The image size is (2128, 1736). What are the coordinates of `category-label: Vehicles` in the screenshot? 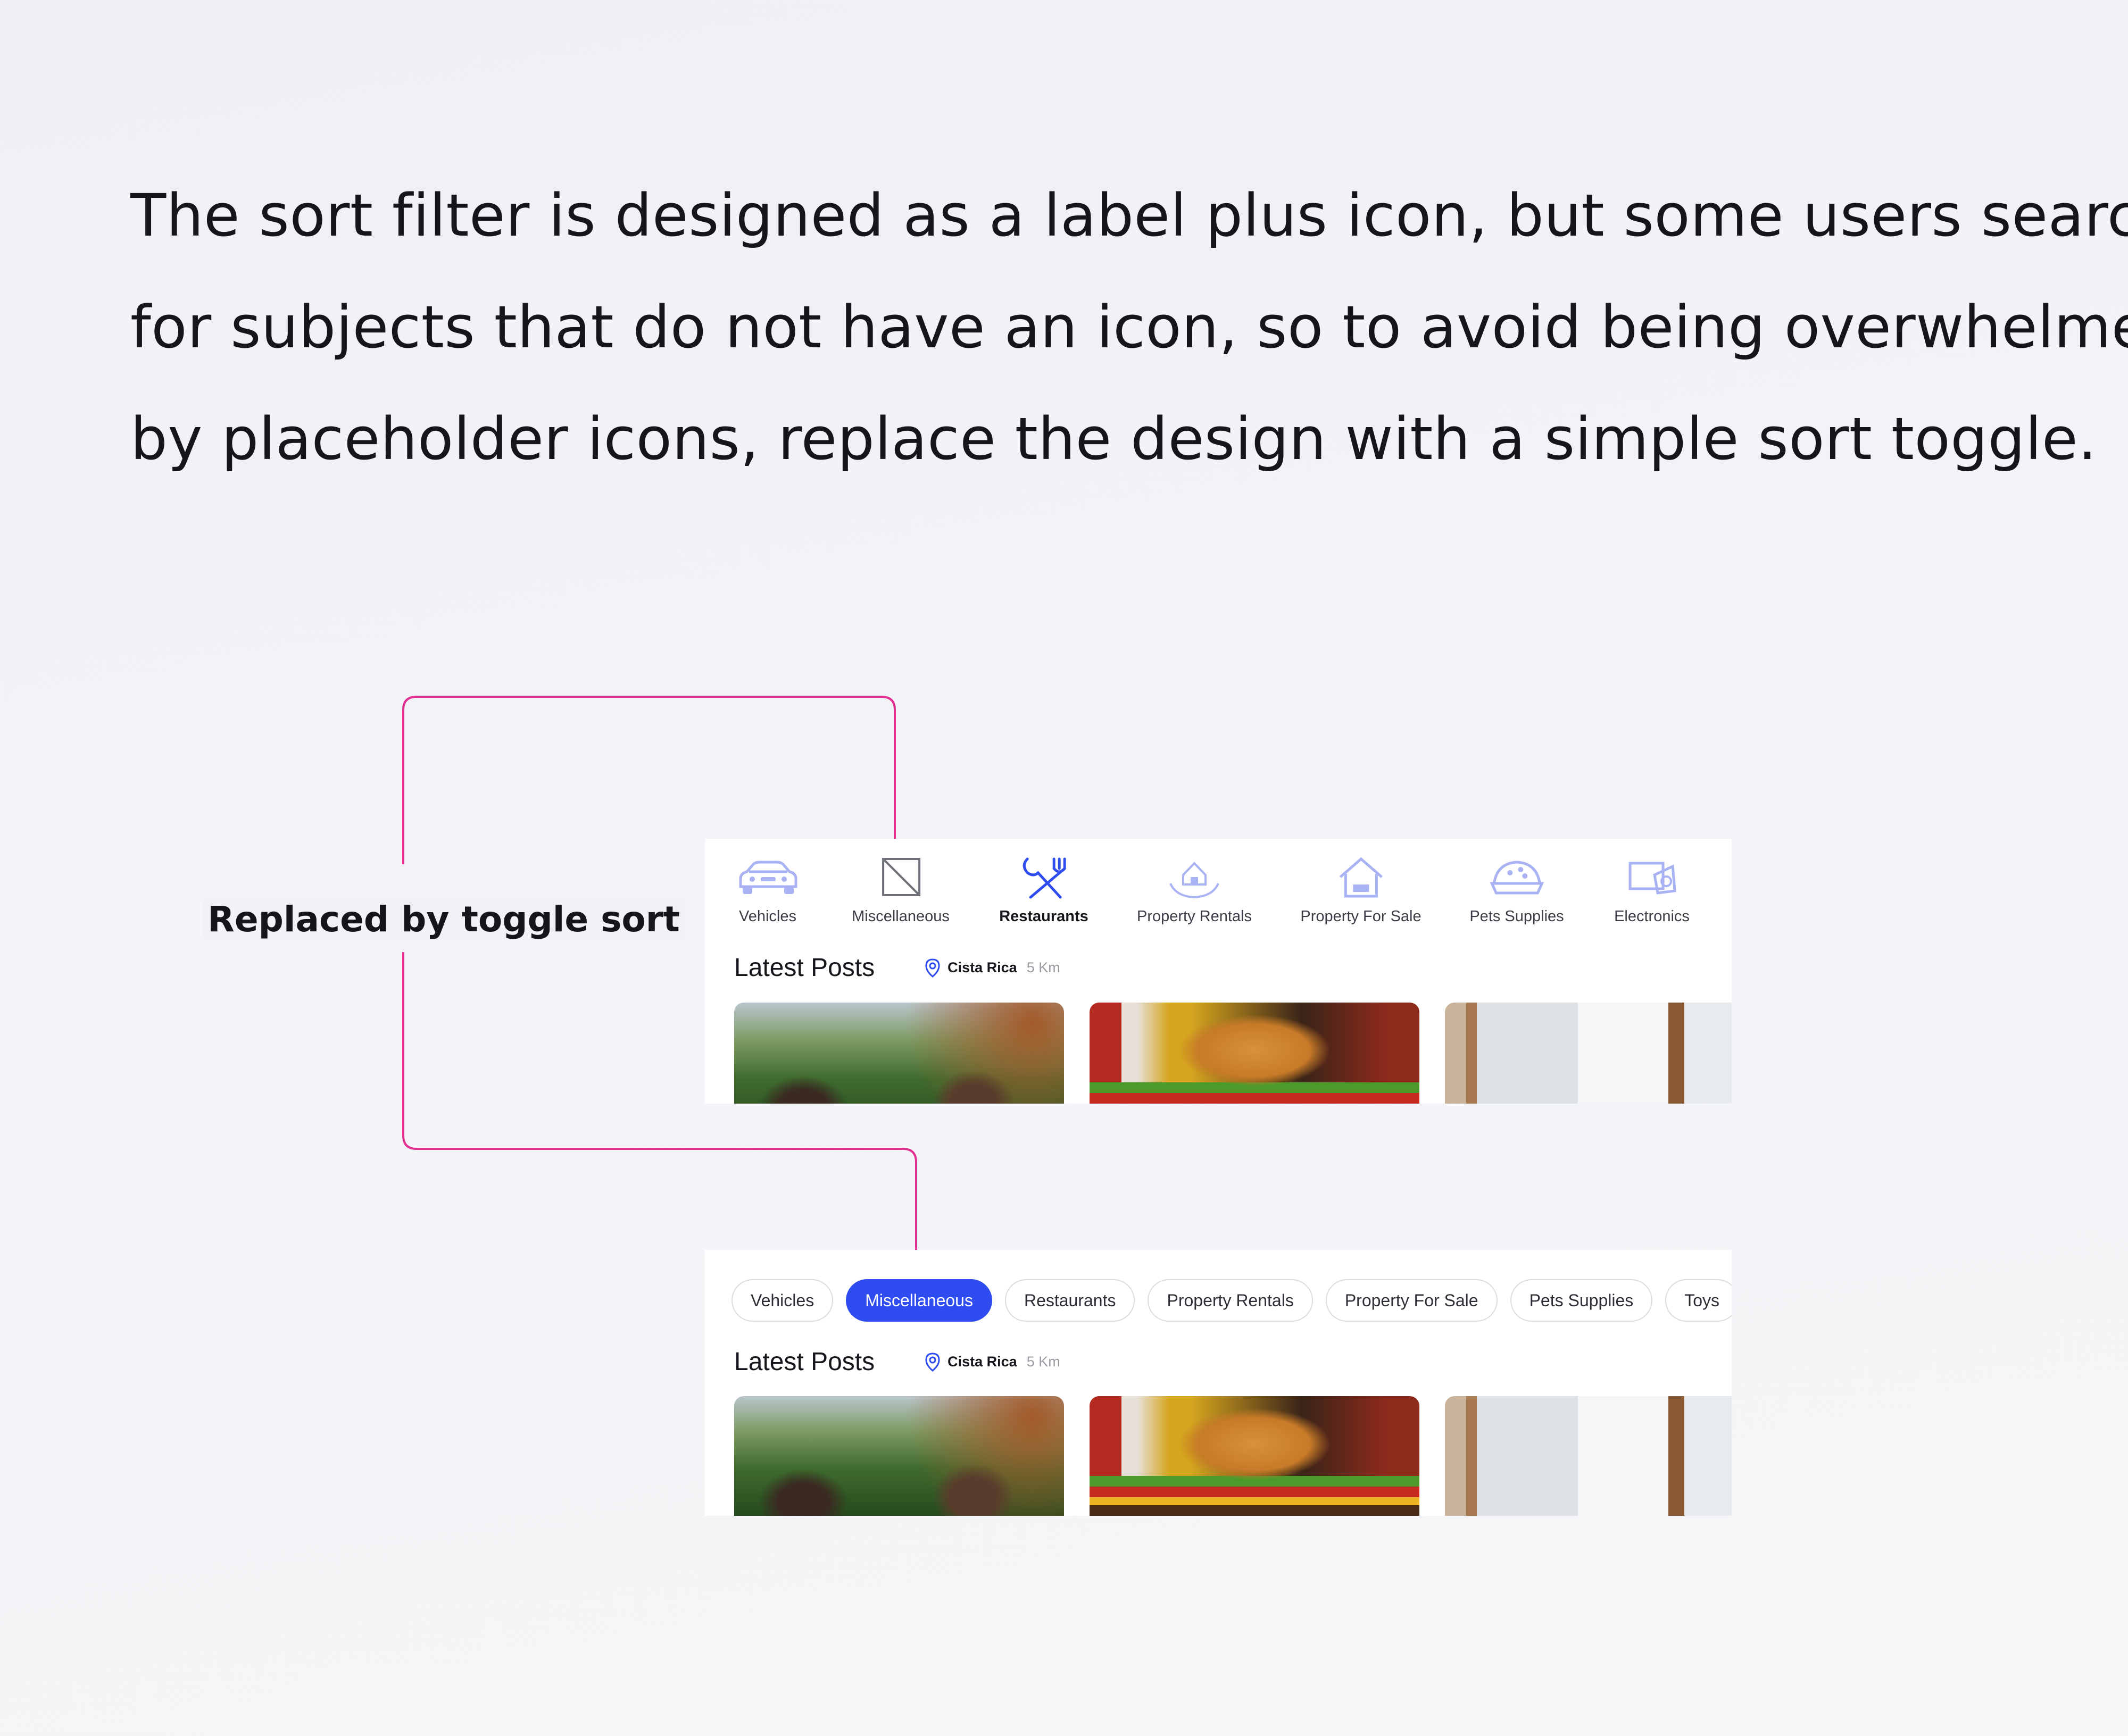 It's located at (767, 916).